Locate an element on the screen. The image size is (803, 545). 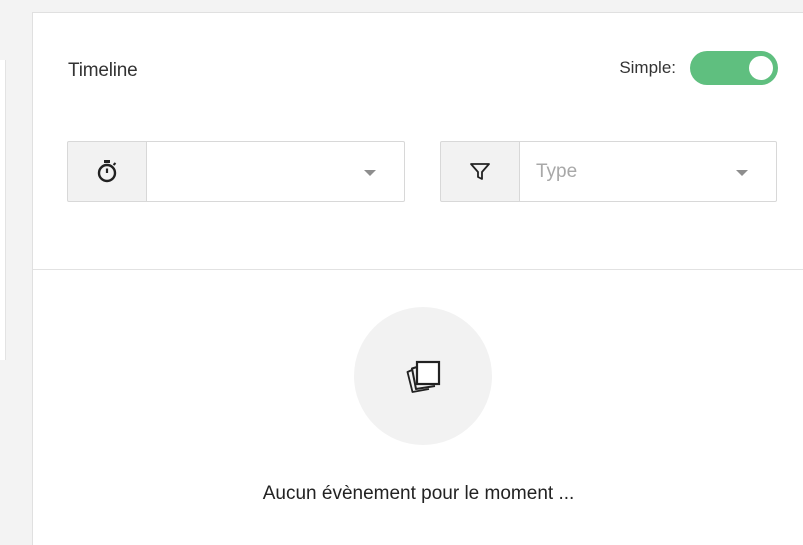
left-panel-edge is located at coordinates (3, 210).